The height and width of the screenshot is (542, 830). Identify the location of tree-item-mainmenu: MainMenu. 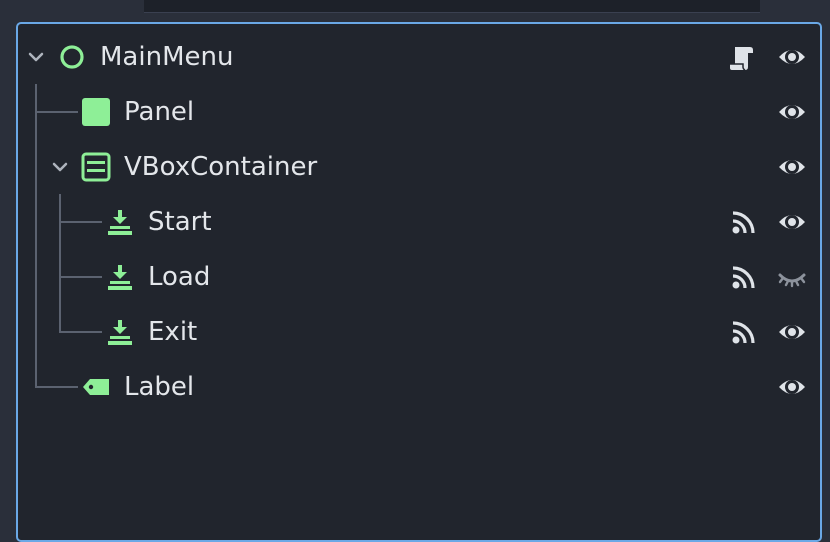
(420, 56).